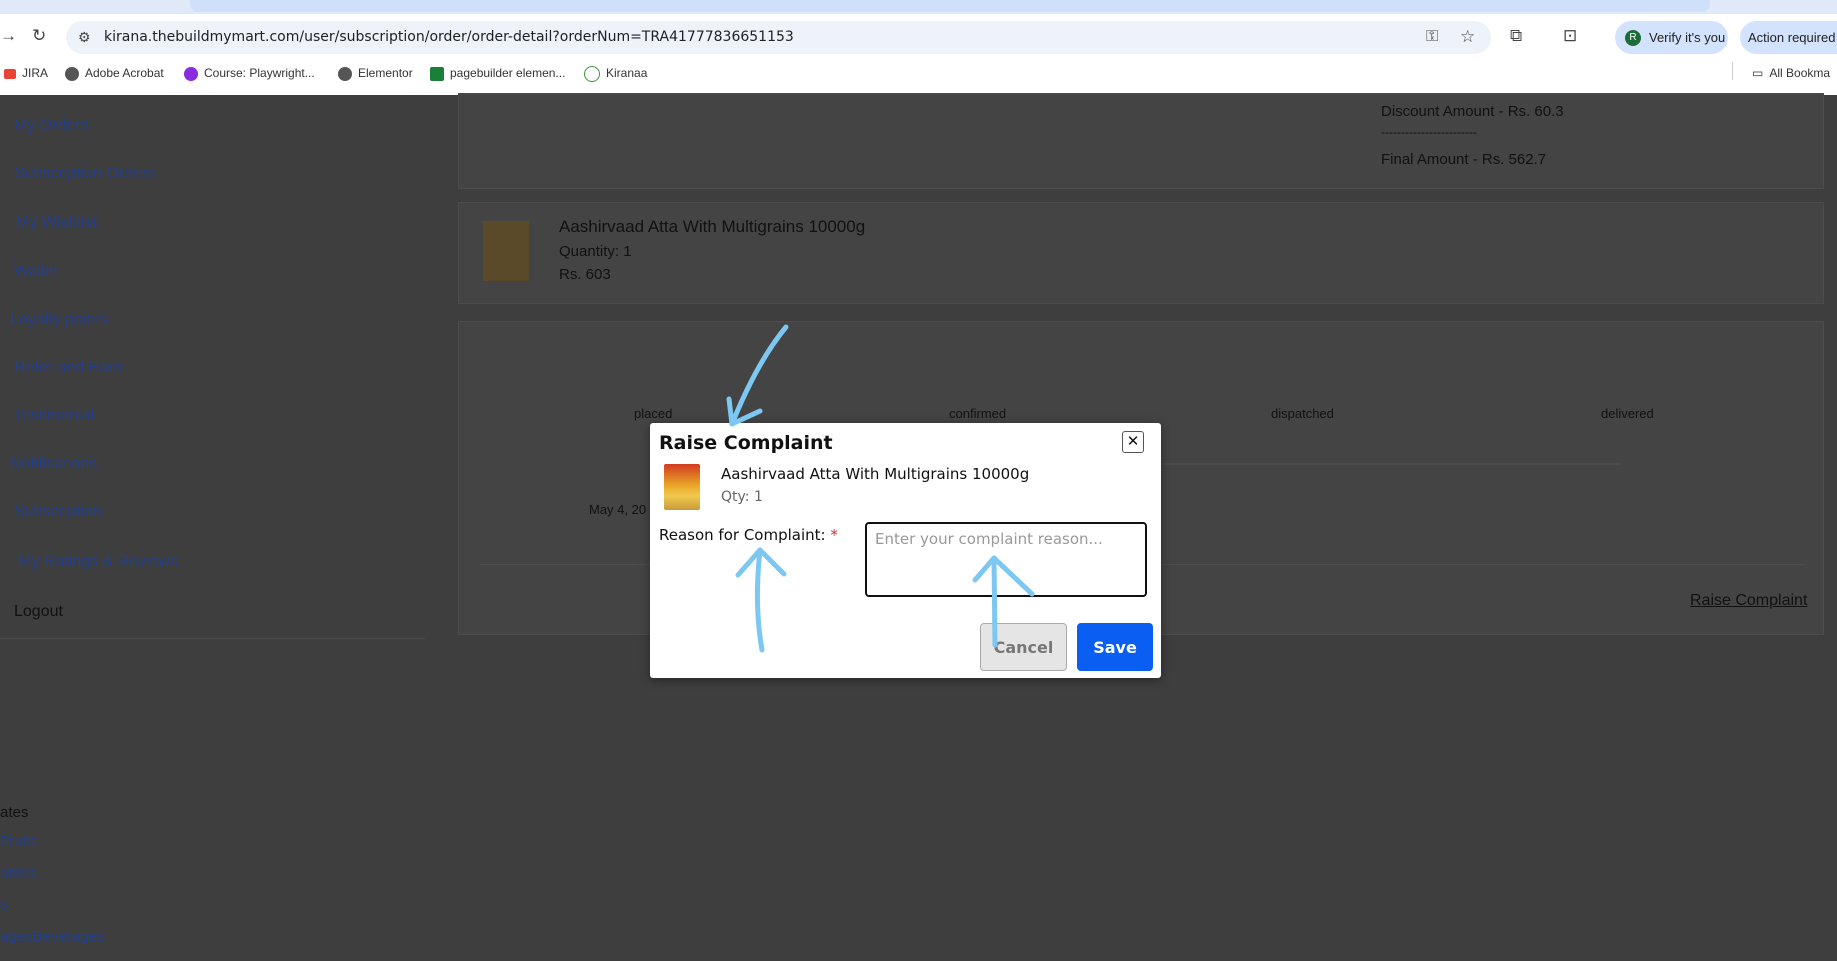 The width and height of the screenshot is (1837, 961). What do you see at coordinates (595, 251) in the screenshot?
I see `product-quantity: Quantity: 1` at bounding box center [595, 251].